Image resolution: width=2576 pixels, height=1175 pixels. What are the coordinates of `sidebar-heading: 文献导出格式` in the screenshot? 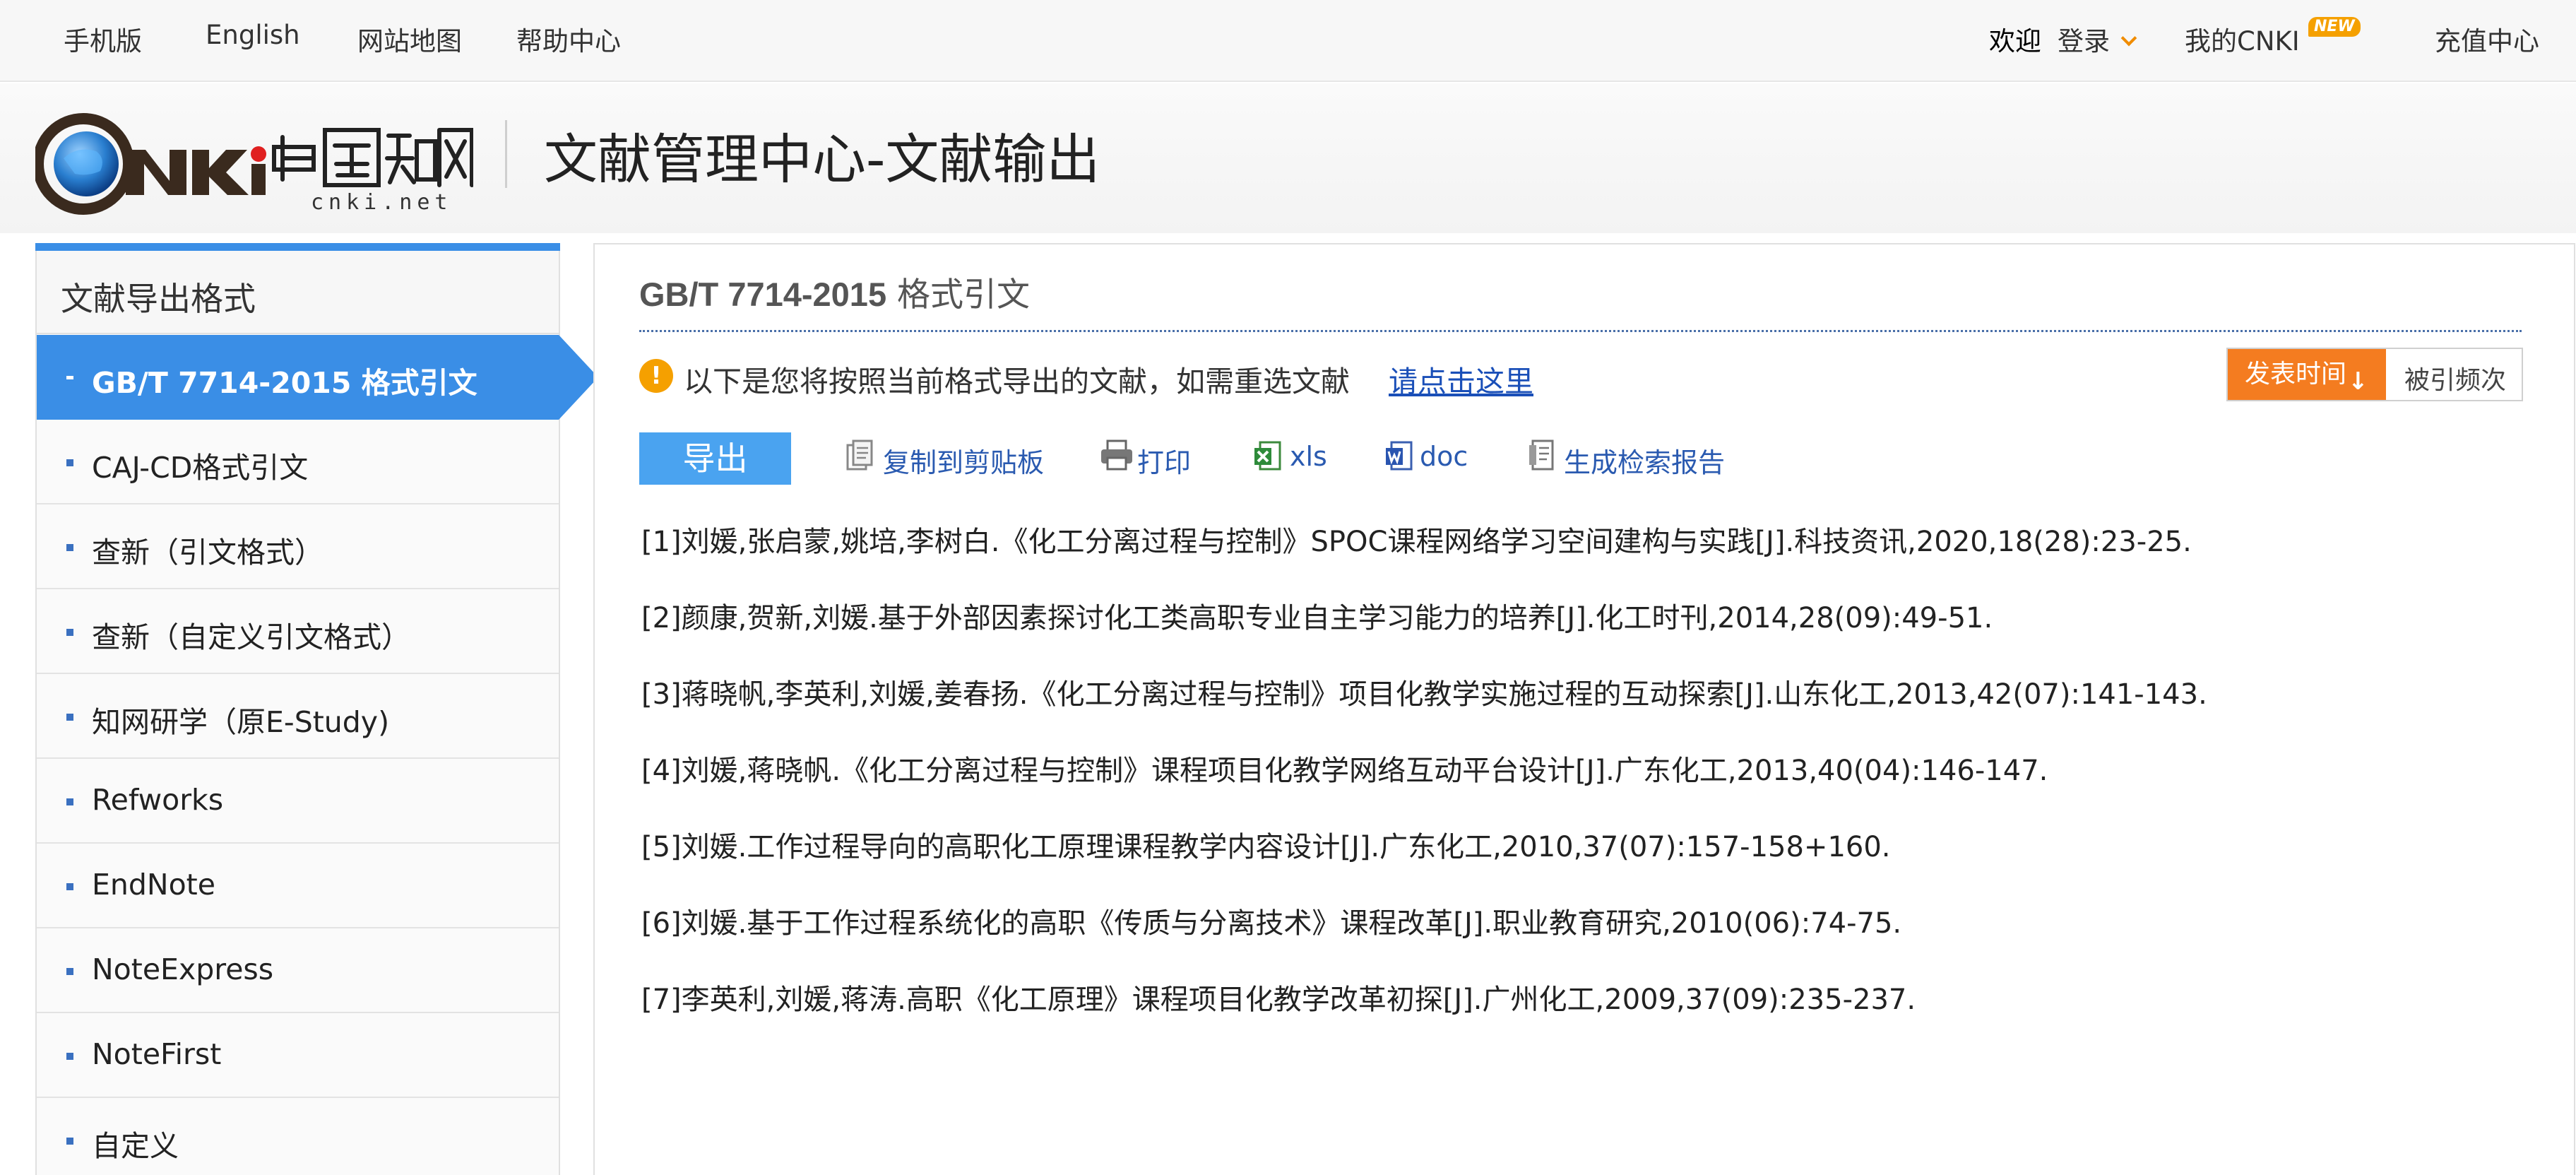 It's located at (298, 292).